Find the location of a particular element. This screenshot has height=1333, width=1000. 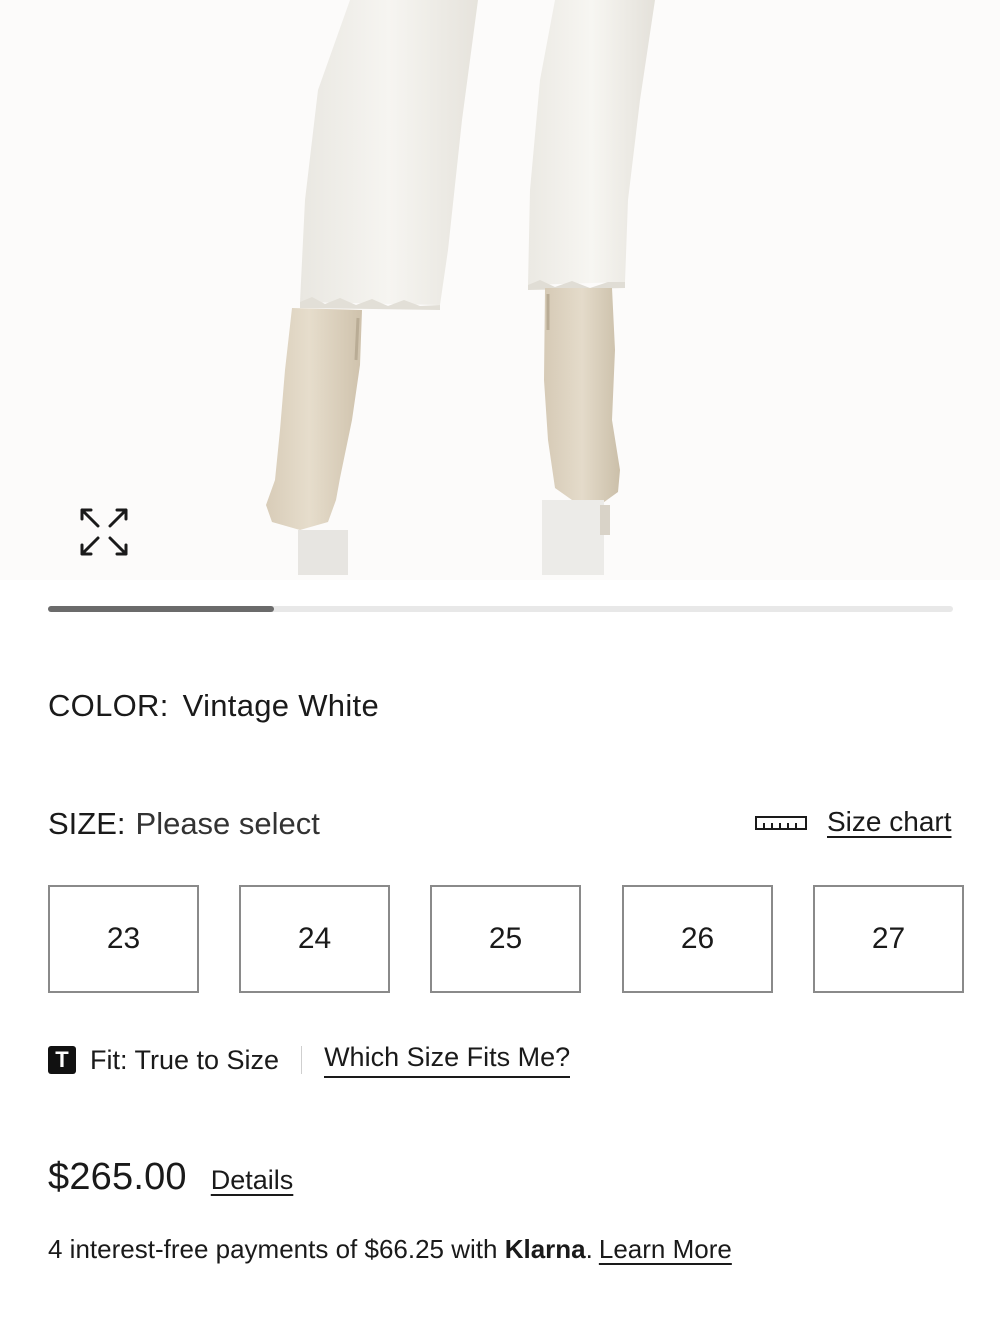

fit-info: T Fit: True to Size Which Size Fits Me? is located at coordinates (309, 1060).